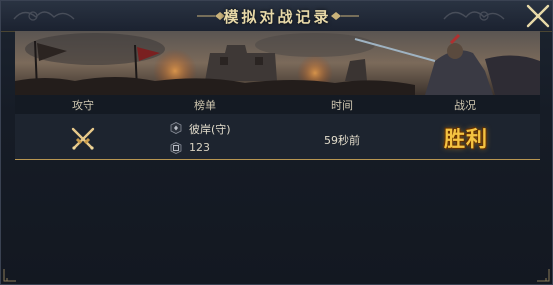  I want to click on battle-result-badge: 胜利, so click(466, 138).